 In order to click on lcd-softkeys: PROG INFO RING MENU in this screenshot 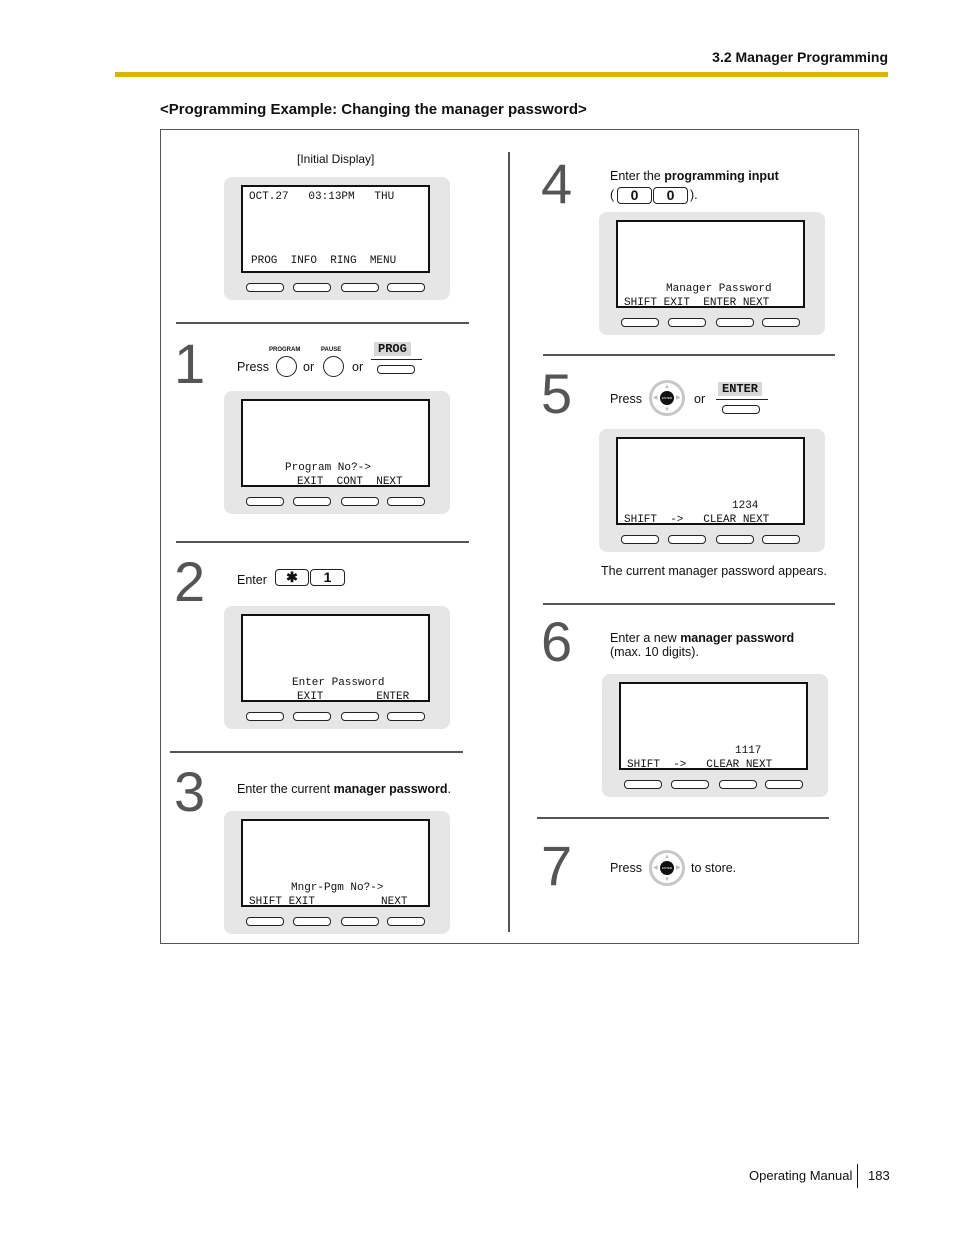, I will do `click(324, 261)`.